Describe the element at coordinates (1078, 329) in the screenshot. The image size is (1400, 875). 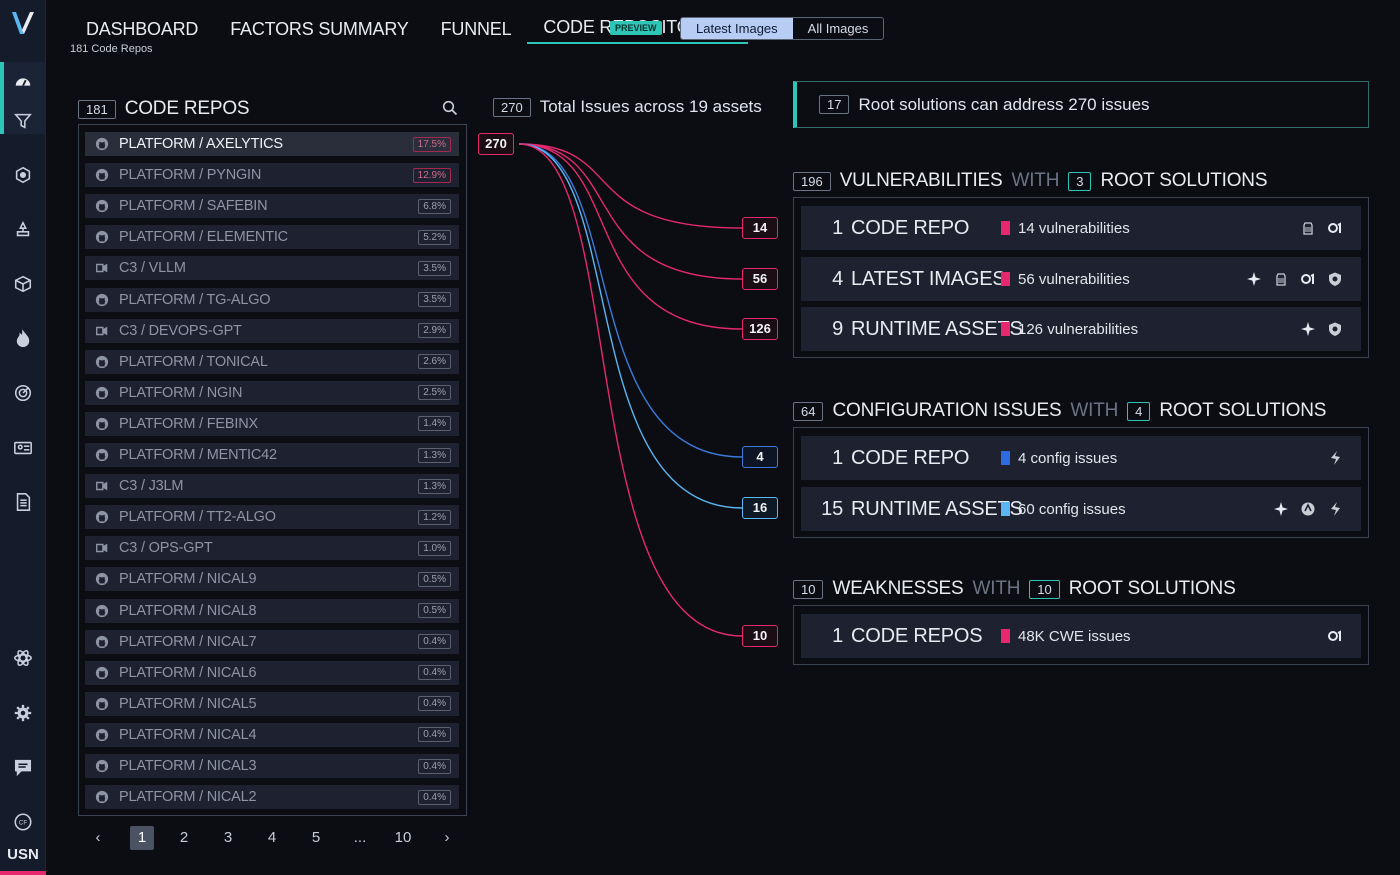
I see `issue-description: 126 vulnerabilities` at that location.